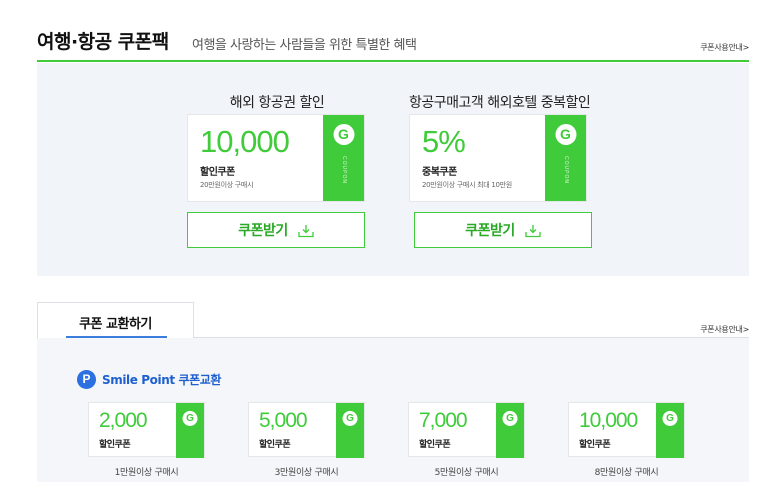  What do you see at coordinates (443, 420) in the screenshot?
I see `coupon-amount: 7,000` at bounding box center [443, 420].